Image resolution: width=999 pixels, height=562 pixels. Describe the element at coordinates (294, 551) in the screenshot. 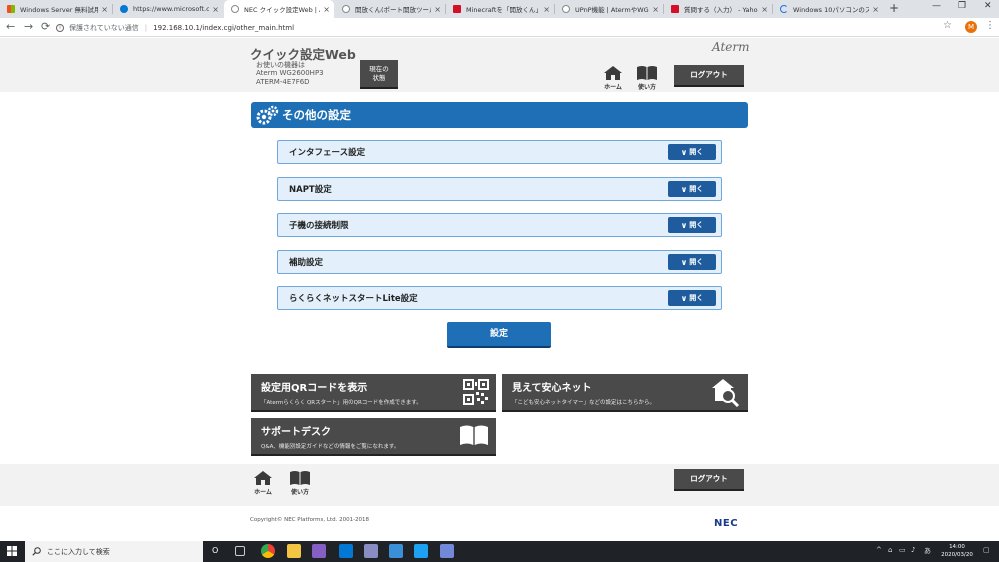

I see `file-explorer-icon` at that location.